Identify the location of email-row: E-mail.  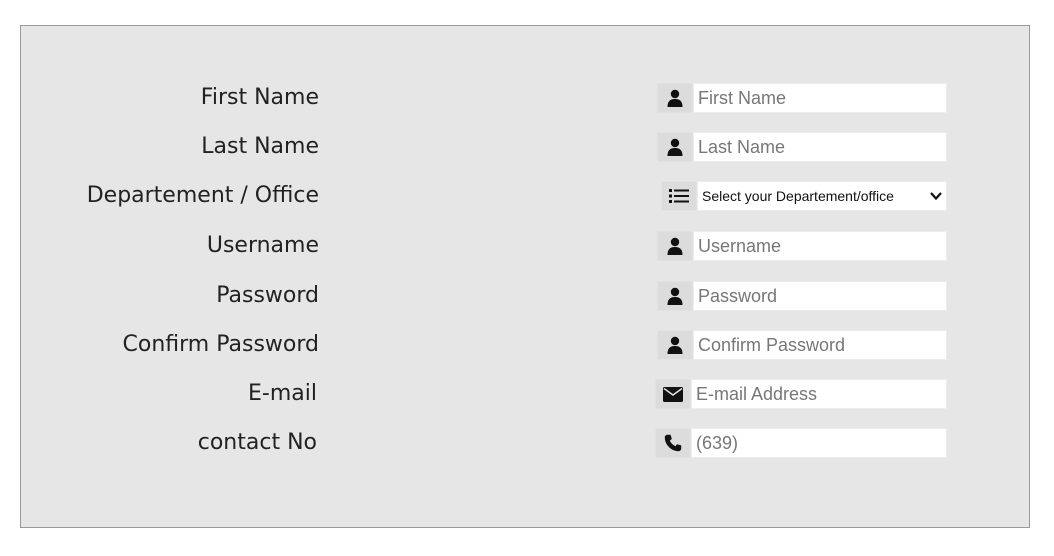
(525, 394).